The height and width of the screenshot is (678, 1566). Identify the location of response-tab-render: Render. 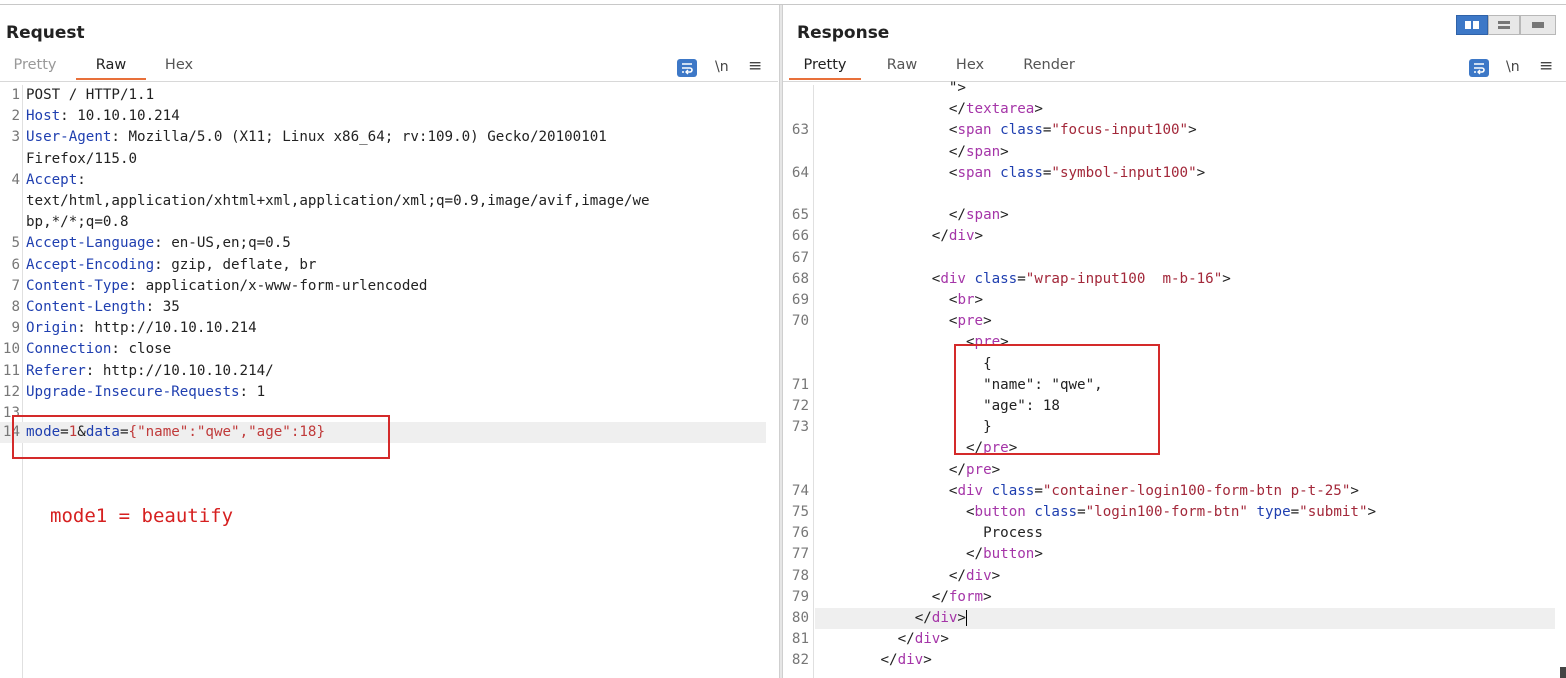
(1049, 67).